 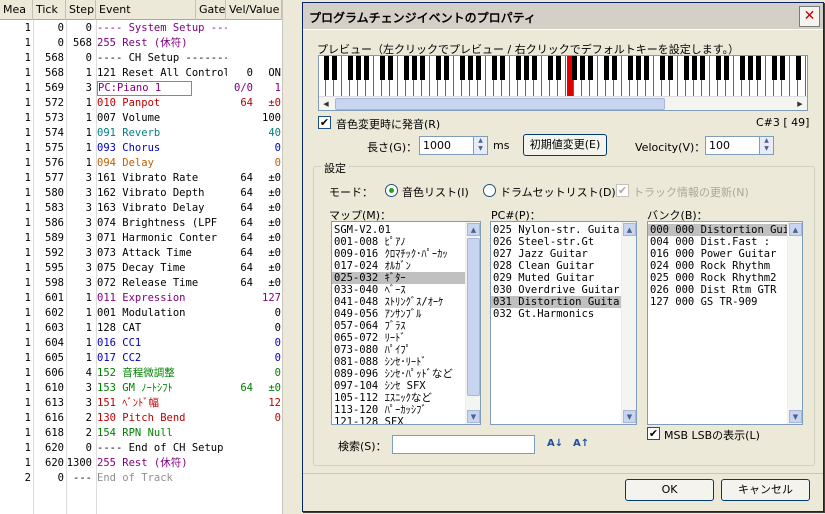 I want to click on msb-lsb-checkbox: ✔, so click(x=653, y=433).